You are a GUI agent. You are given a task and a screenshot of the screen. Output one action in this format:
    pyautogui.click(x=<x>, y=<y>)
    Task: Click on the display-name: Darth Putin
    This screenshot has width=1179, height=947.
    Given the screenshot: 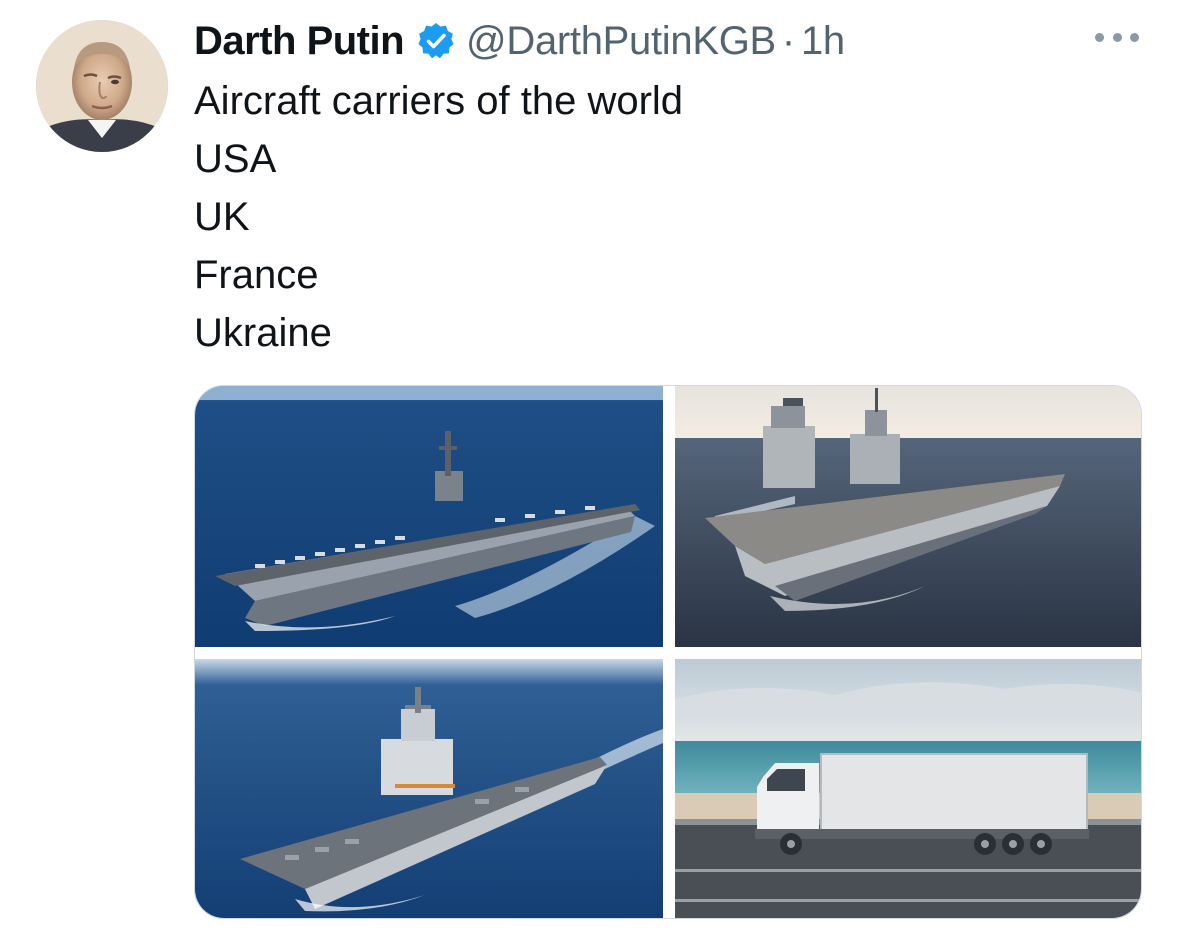 What is the action you would take?
    pyautogui.click(x=299, y=41)
    